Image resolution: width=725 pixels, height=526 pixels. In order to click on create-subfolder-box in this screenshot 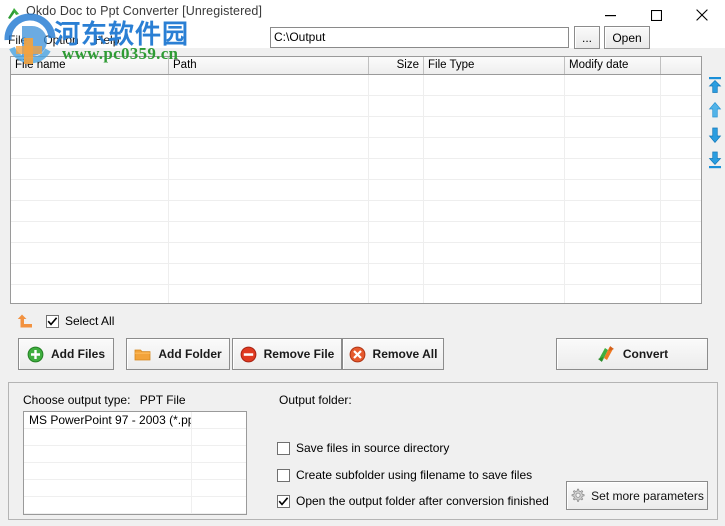, I will do `click(283, 475)`.